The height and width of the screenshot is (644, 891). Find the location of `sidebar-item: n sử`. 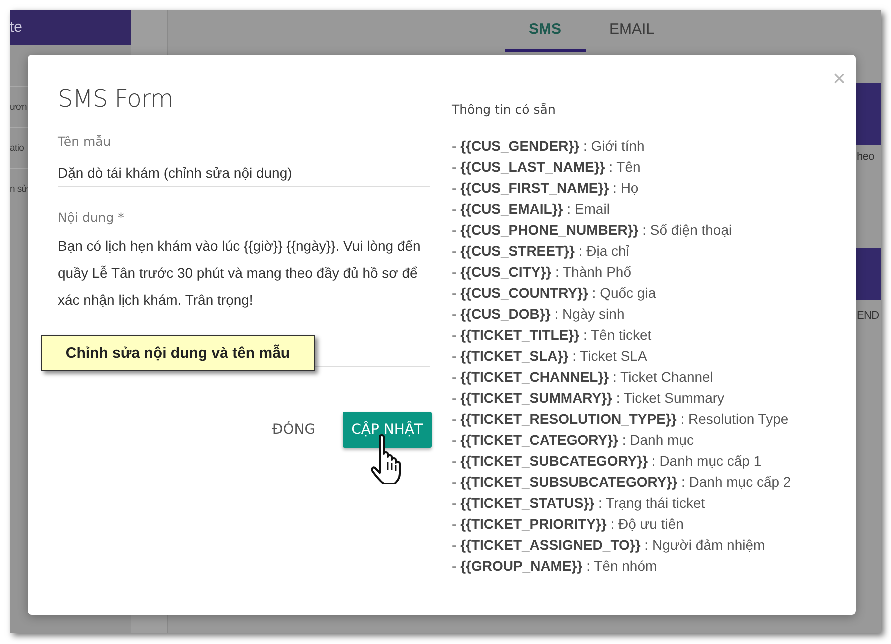

sidebar-item: n sử is located at coordinates (19, 189).